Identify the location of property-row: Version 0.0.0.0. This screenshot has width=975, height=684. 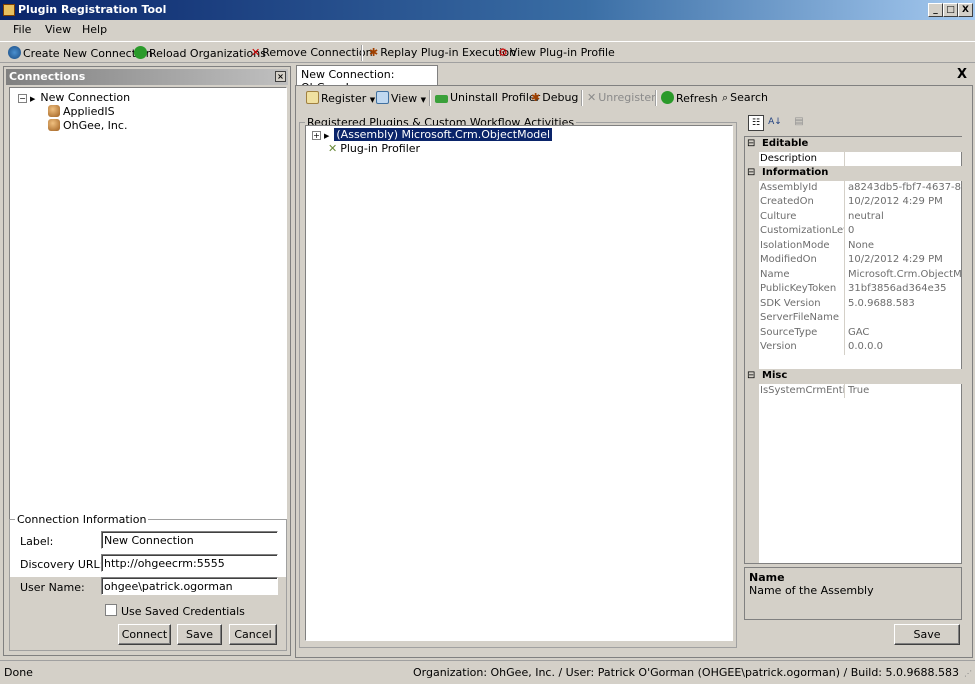
(853, 347).